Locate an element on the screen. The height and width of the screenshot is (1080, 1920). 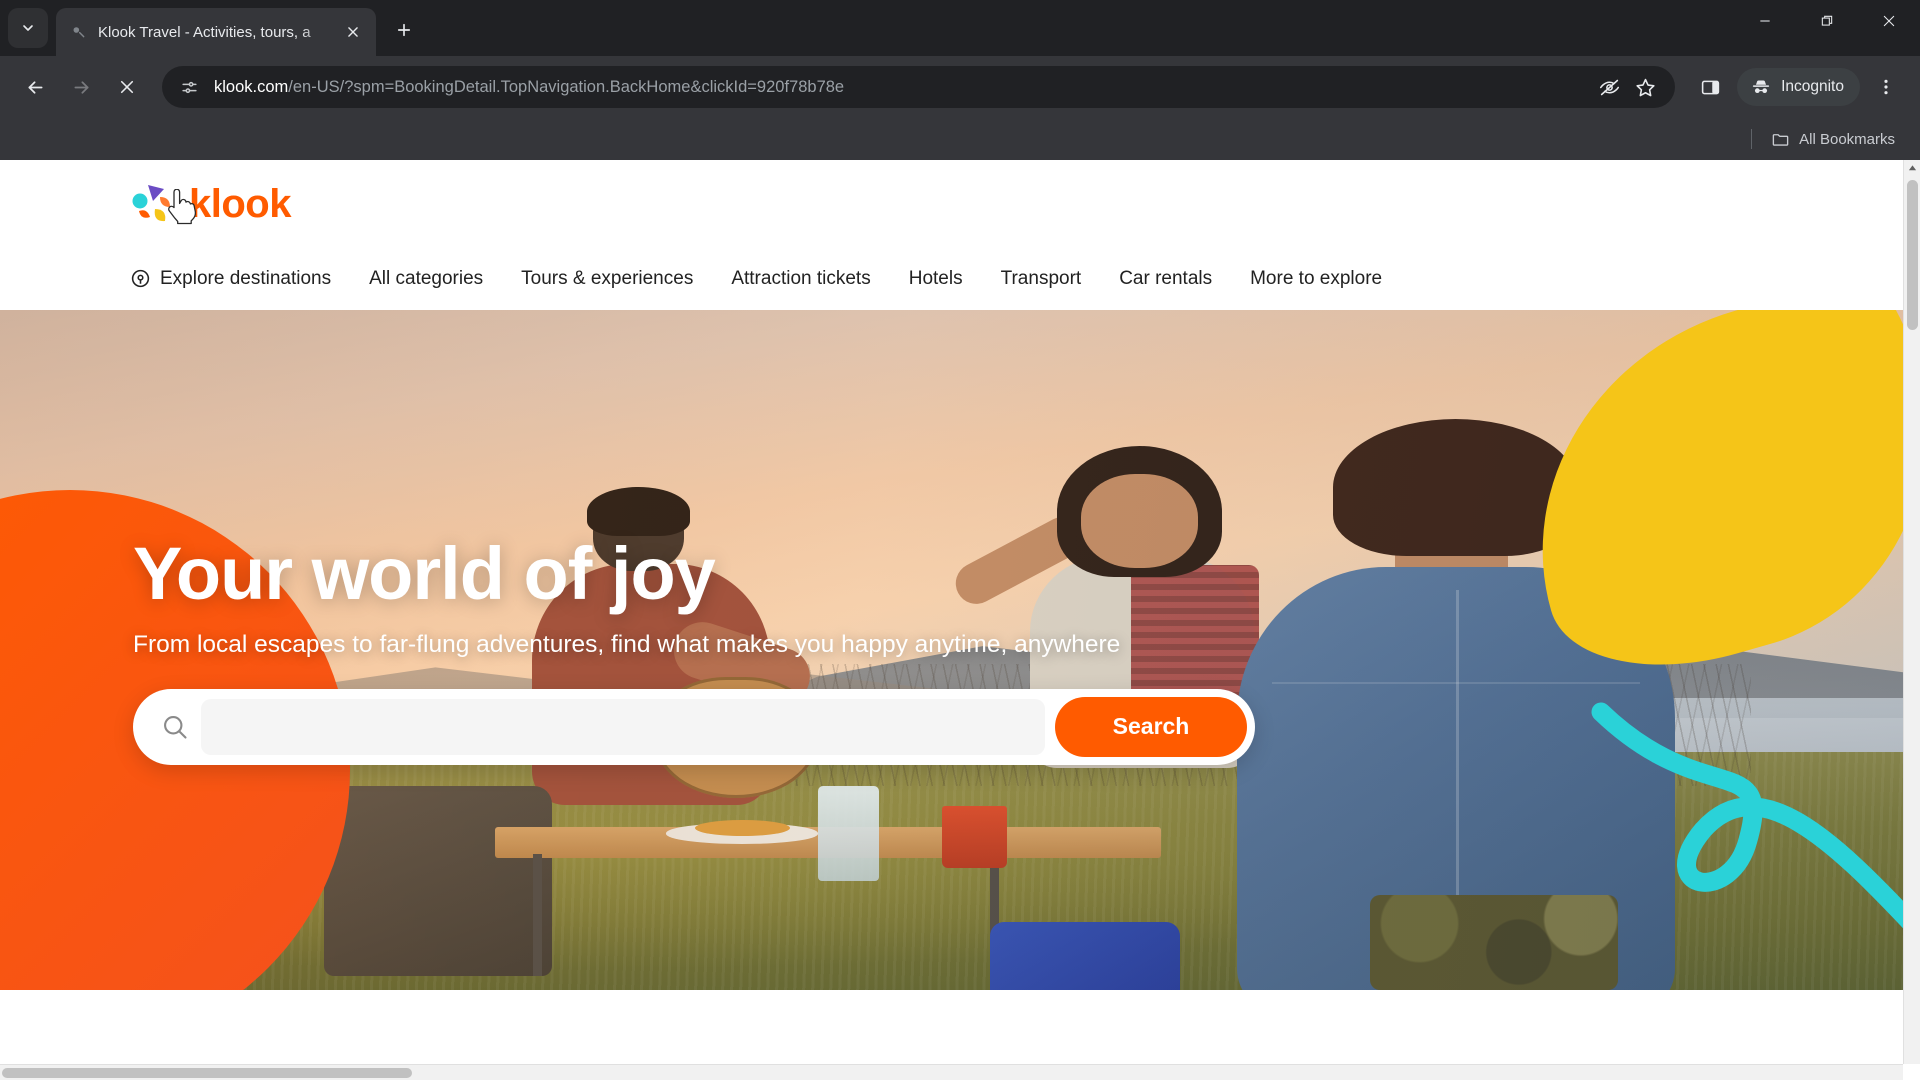
star-icon is located at coordinates (1645, 87).